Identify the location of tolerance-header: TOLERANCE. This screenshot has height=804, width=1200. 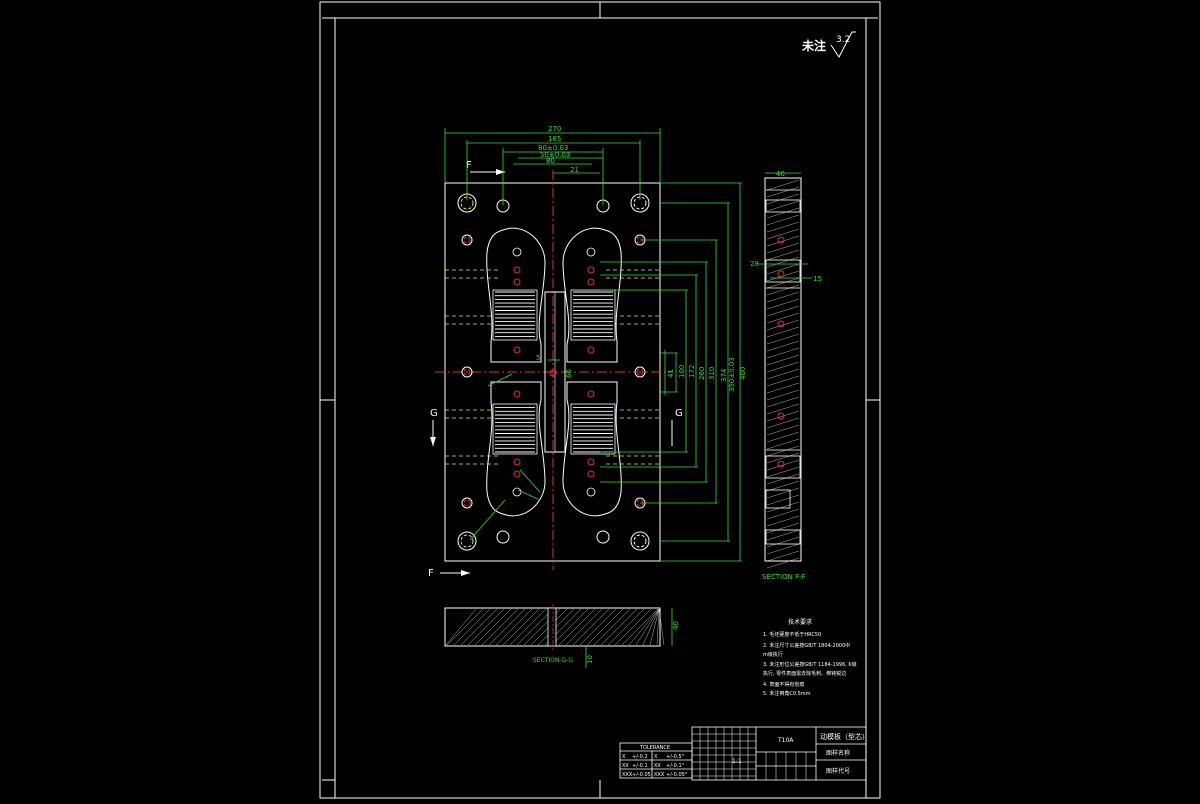
(654, 748).